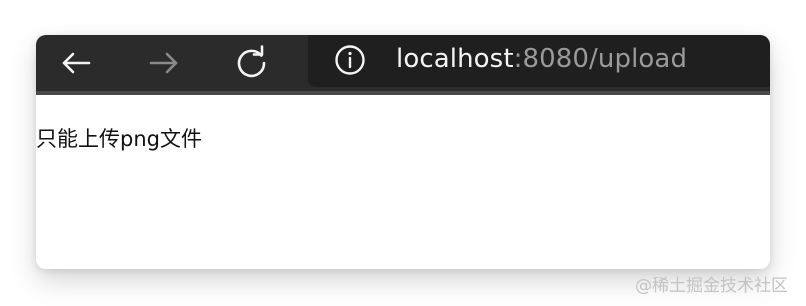 The width and height of the screenshot is (806, 306). I want to click on url-host: localhost, so click(455, 59).